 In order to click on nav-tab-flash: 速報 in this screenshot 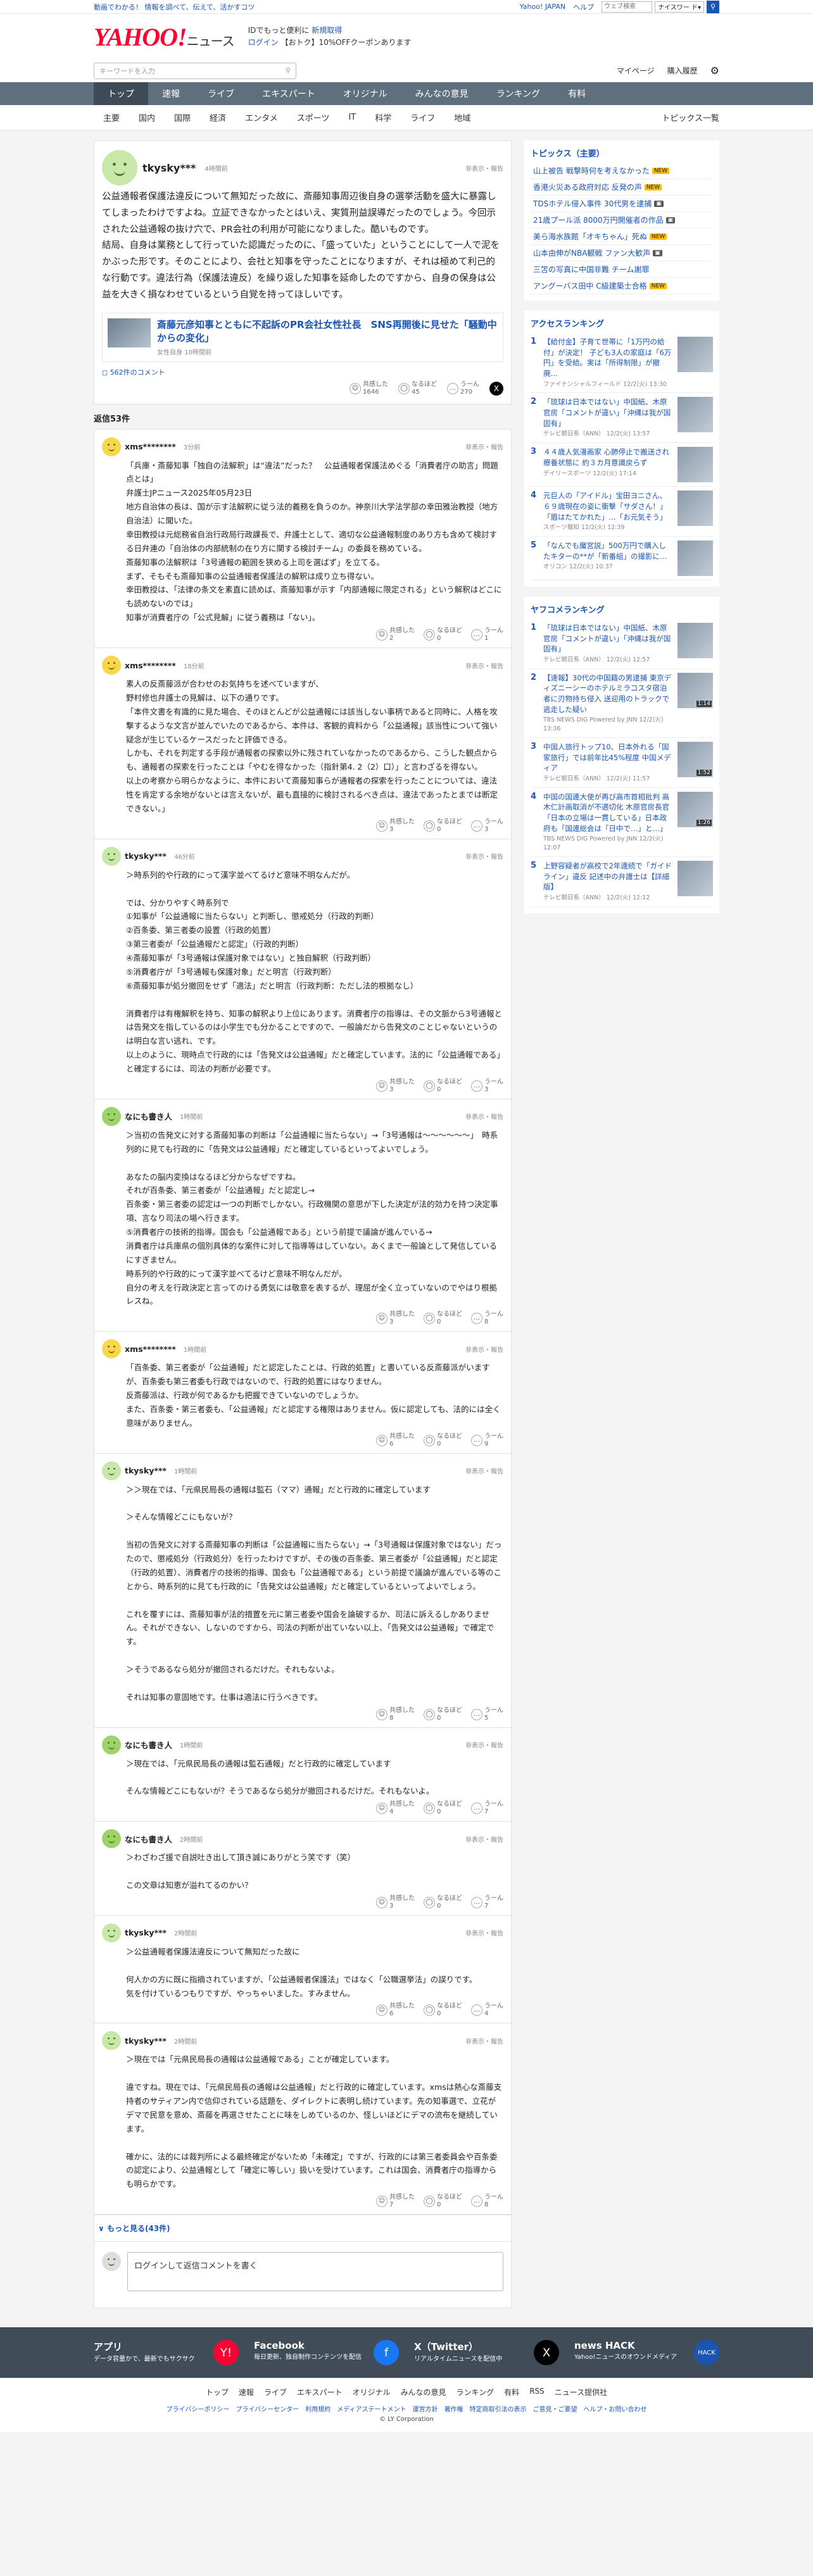, I will do `click(171, 93)`.